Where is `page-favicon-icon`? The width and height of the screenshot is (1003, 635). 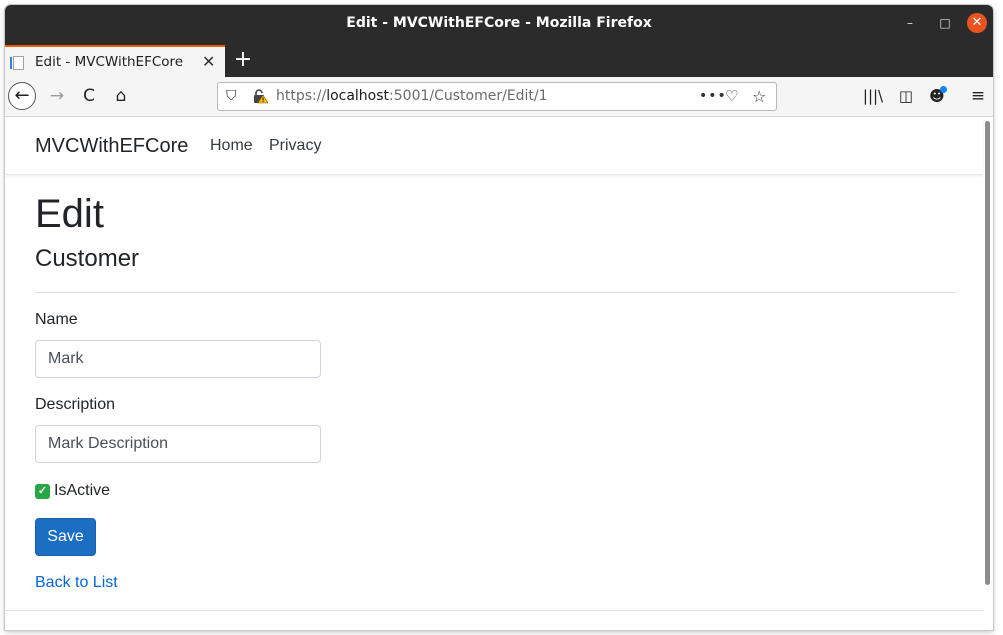 page-favicon-icon is located at coordinates (17, 63).